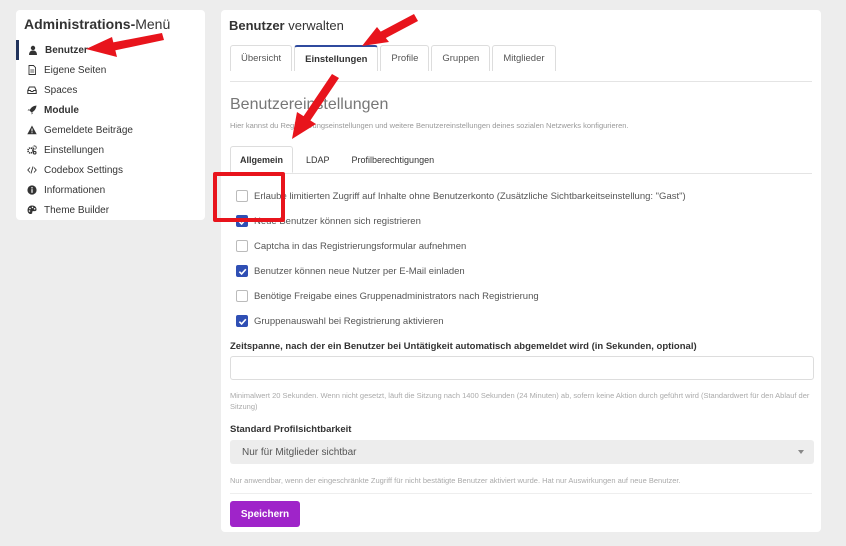 Image resolution: width=846 pixels, height=546 pixels. I want to click on timeout-input, so click(522, 368).